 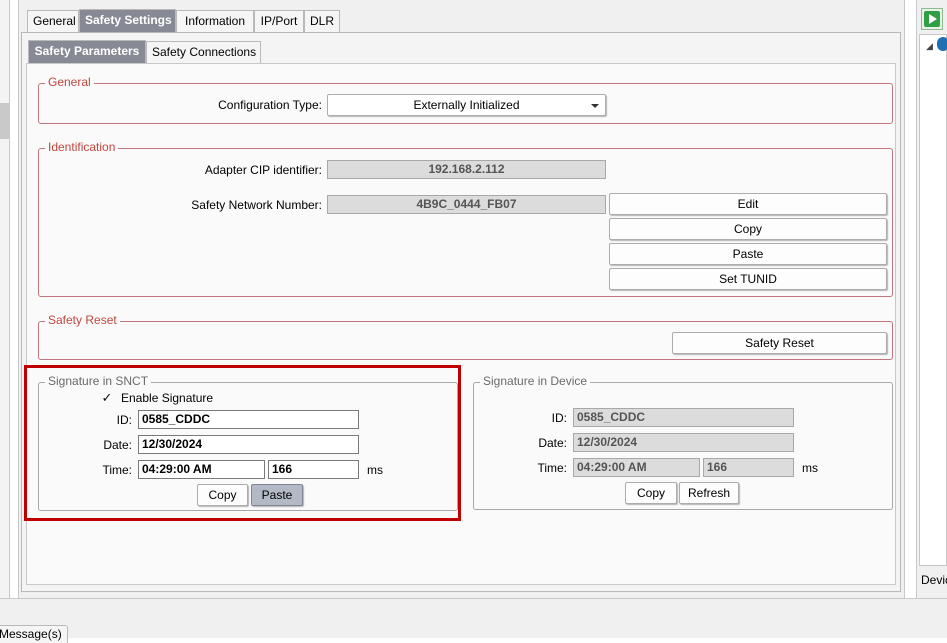 What do you see at coordinates (69, 82) in the screenshot?
I see `general-group-legend: General` at bounding box center [69, 82].